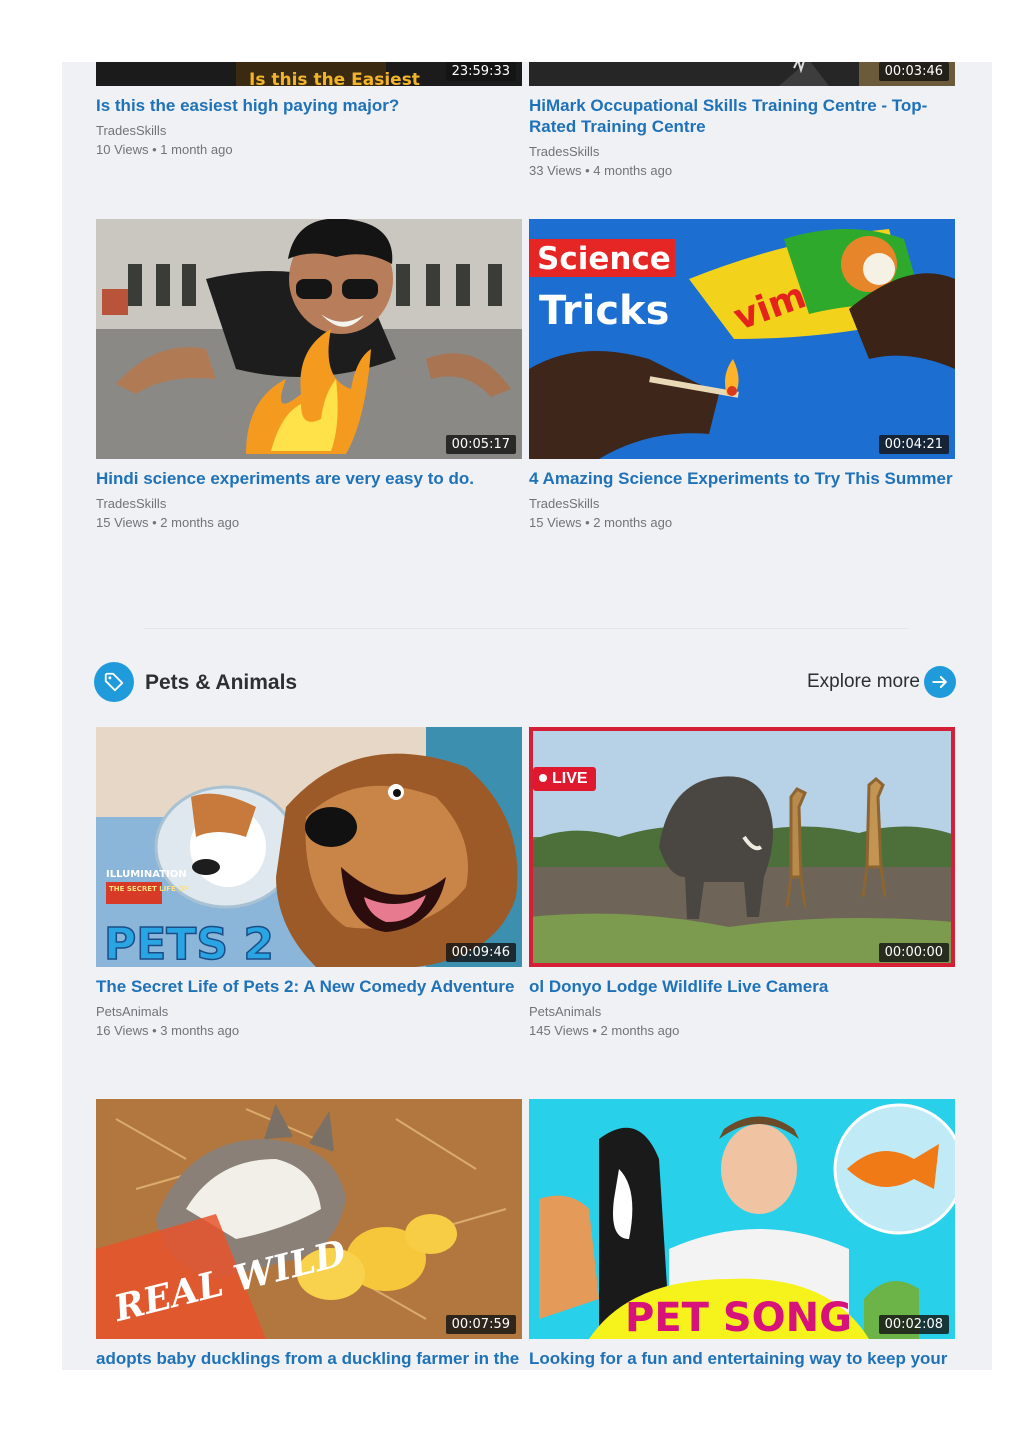 Image resolution: width=1024 pixels, height=1449 pixels. I want to click on thumbnail-image: Science Tricks vim, so click(742, 339).